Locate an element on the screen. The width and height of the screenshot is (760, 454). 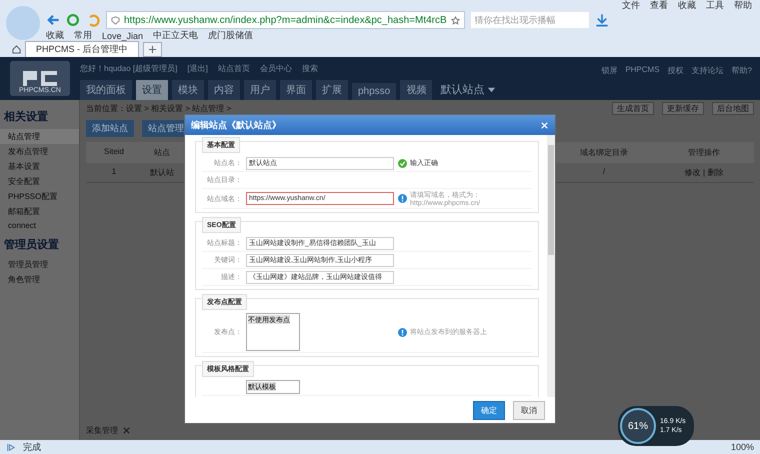
search-field: 猜你在找出现示播幅 is located at coordinates (529, 20).